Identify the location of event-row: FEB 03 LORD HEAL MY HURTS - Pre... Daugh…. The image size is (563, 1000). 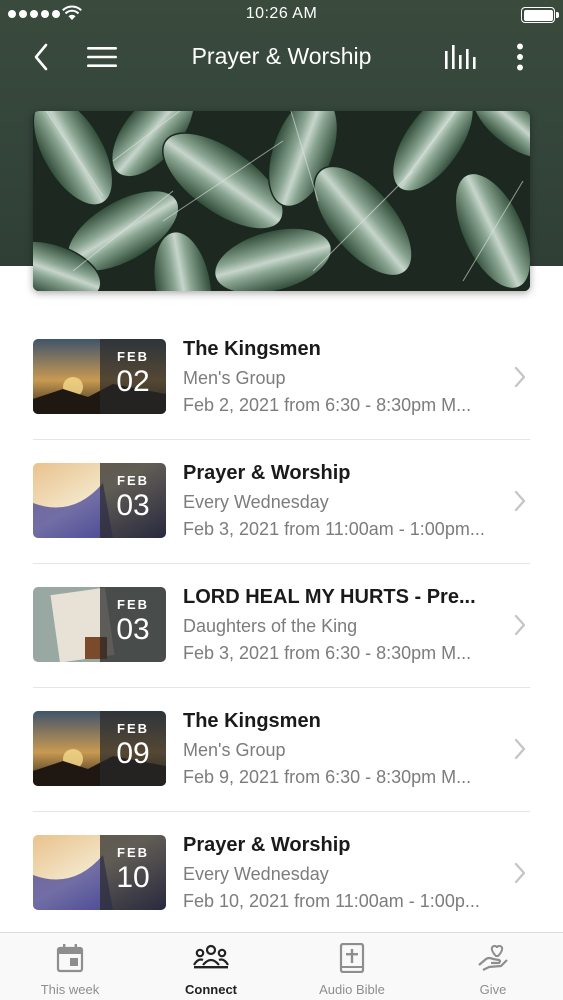
(281, 626).